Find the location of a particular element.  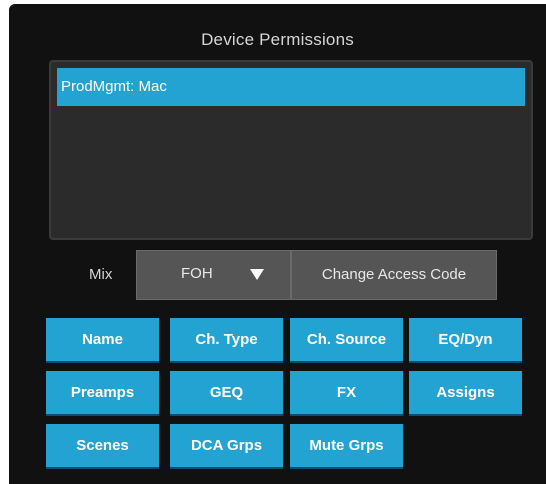

mix-label: Mix is located at coordinates (101, 274).